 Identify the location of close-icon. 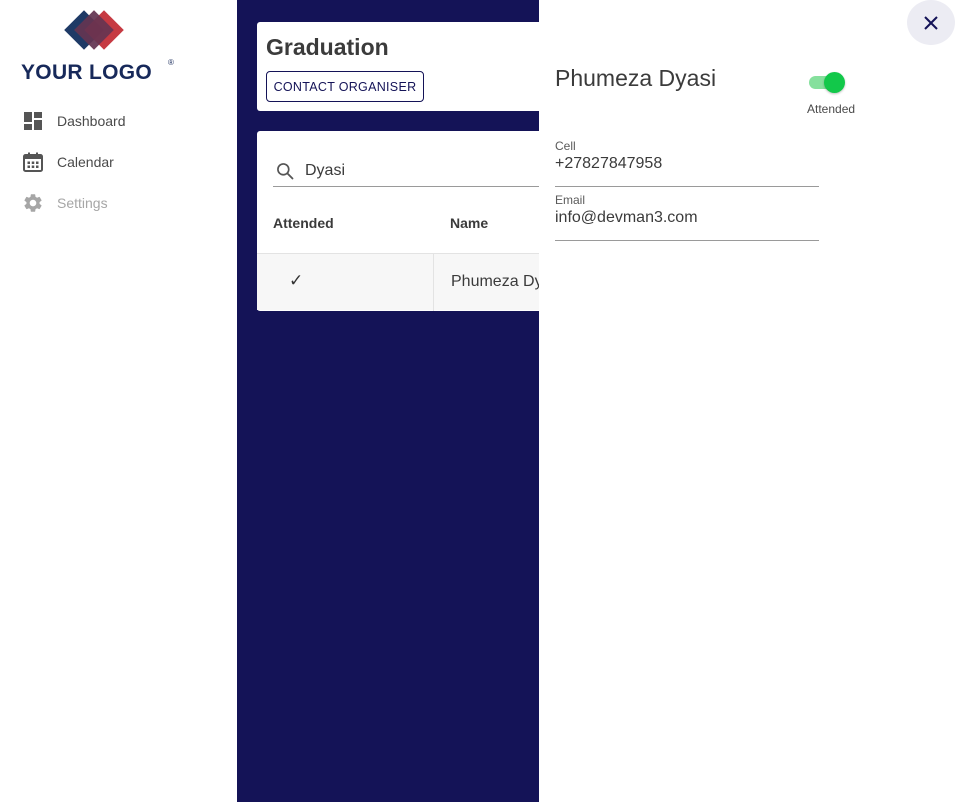
(931, 22).